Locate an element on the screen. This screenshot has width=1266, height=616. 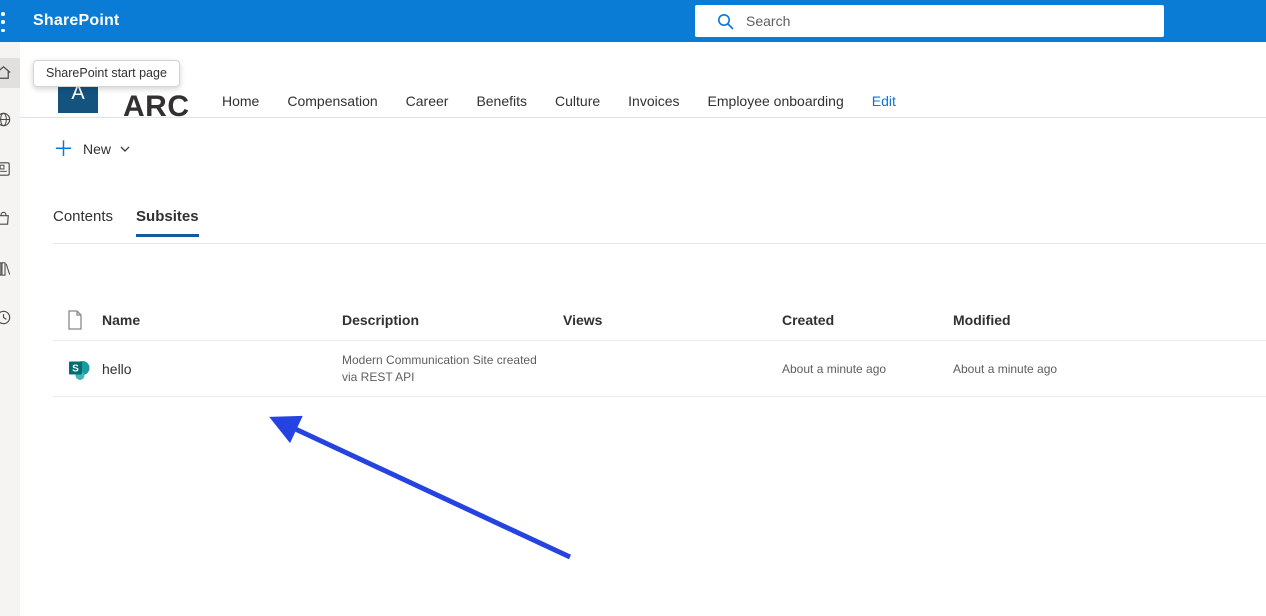
table-header-row: Name Description Views Created Modified is located at coordinates (659, 320).